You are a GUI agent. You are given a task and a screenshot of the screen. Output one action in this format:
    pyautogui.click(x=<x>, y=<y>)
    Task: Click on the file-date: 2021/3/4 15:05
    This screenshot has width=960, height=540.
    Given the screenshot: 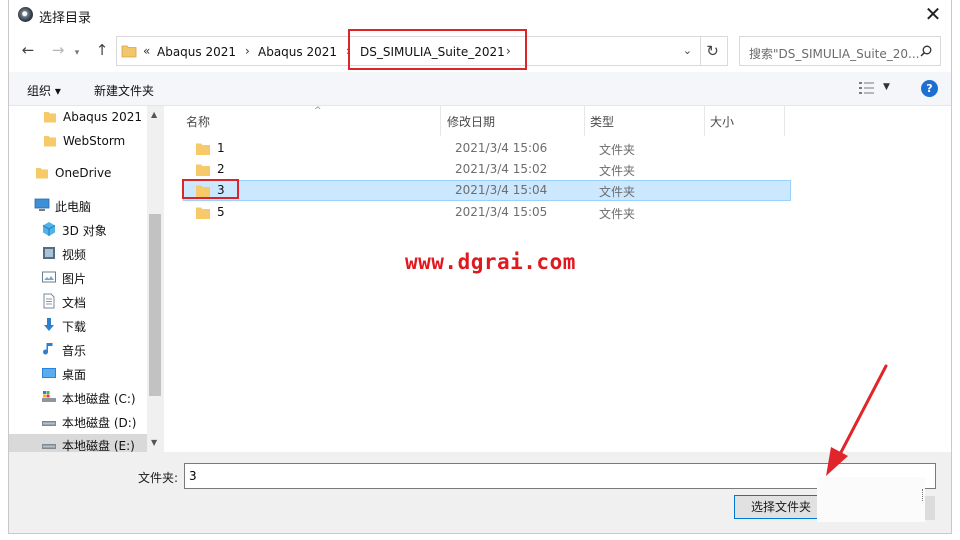 What is the action you would take?
    pyautogui.click(x=501, y=212)
    